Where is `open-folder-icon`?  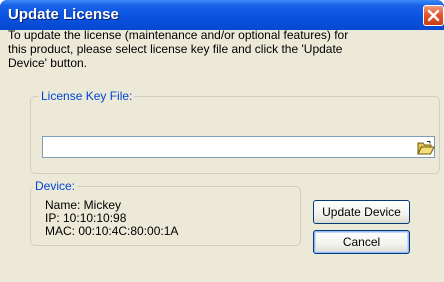 open-folder-icon is located at coordinates (426, 148).